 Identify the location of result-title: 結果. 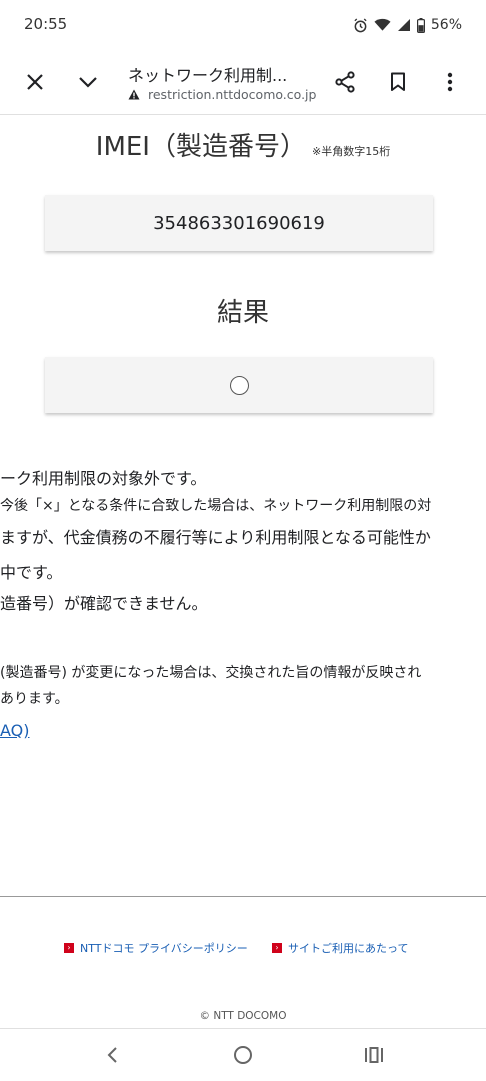
(242, 313).